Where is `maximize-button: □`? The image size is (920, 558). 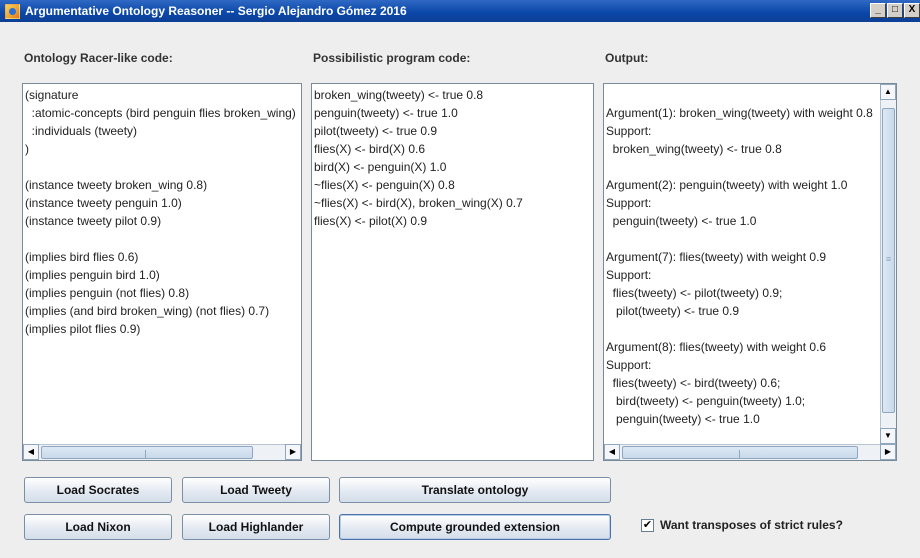 maximize-button: □ is located at coordinates (895, 10).